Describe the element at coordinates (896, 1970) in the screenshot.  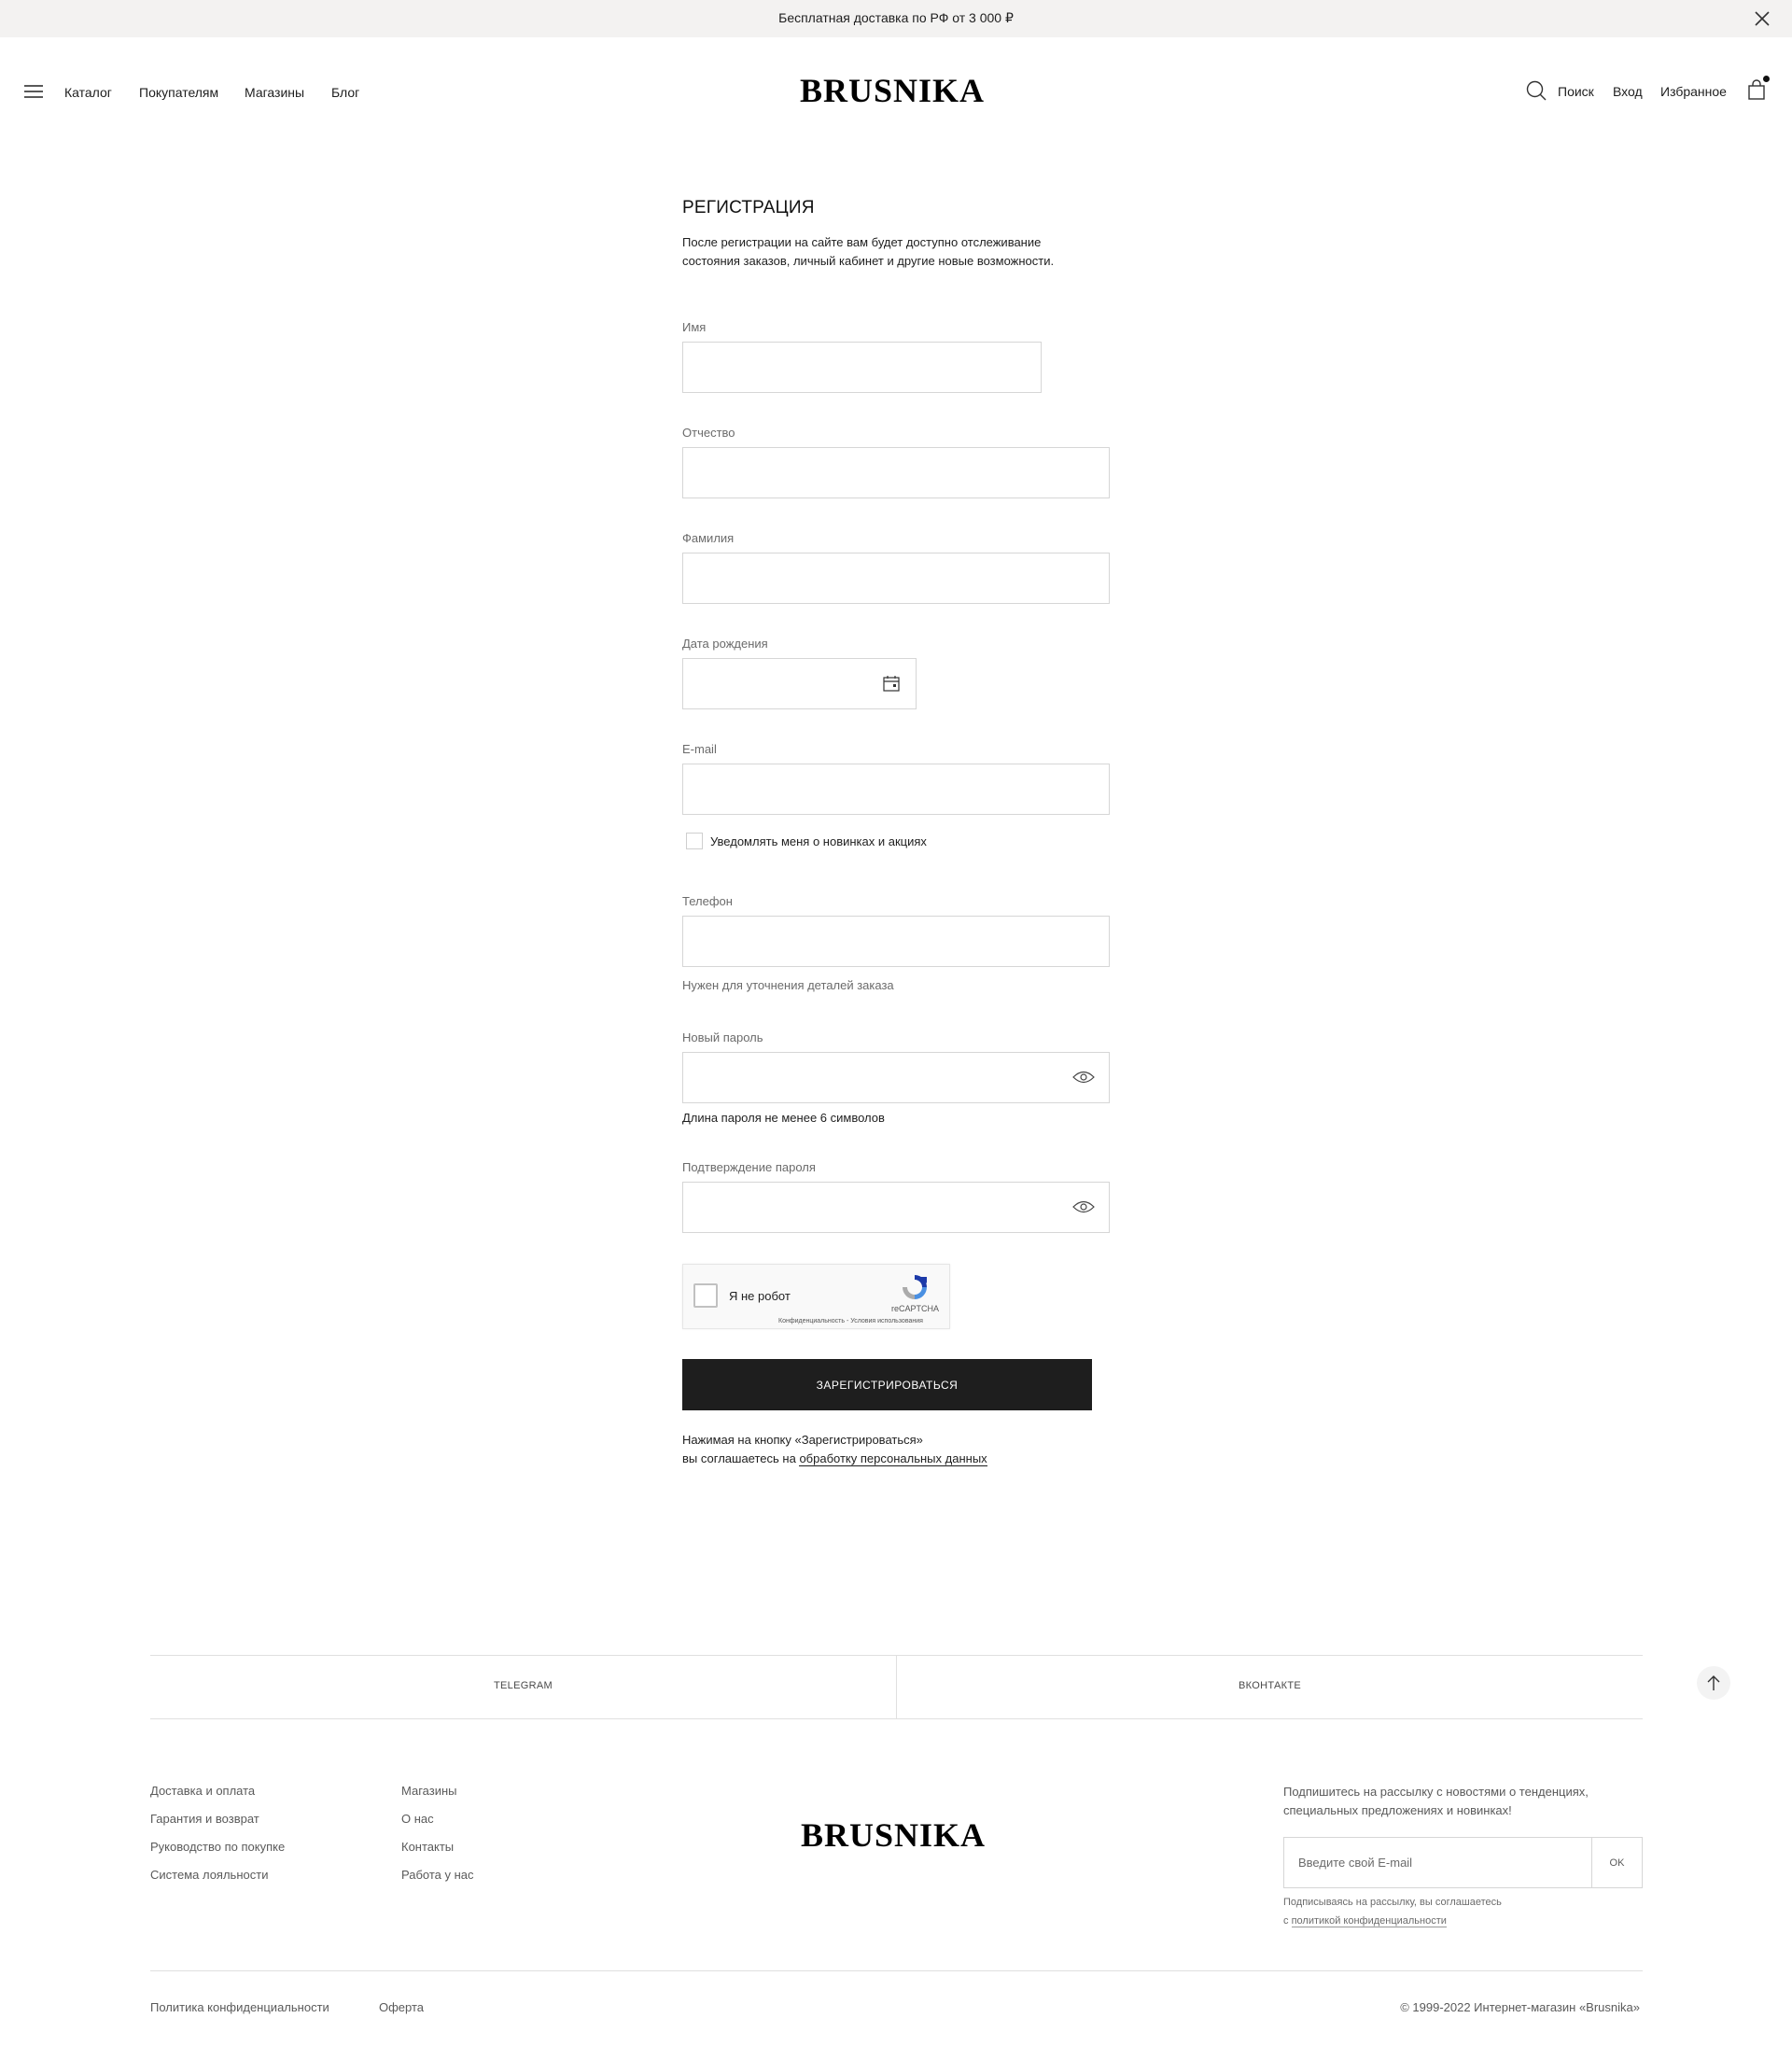
I see `footer-divider` at that location.